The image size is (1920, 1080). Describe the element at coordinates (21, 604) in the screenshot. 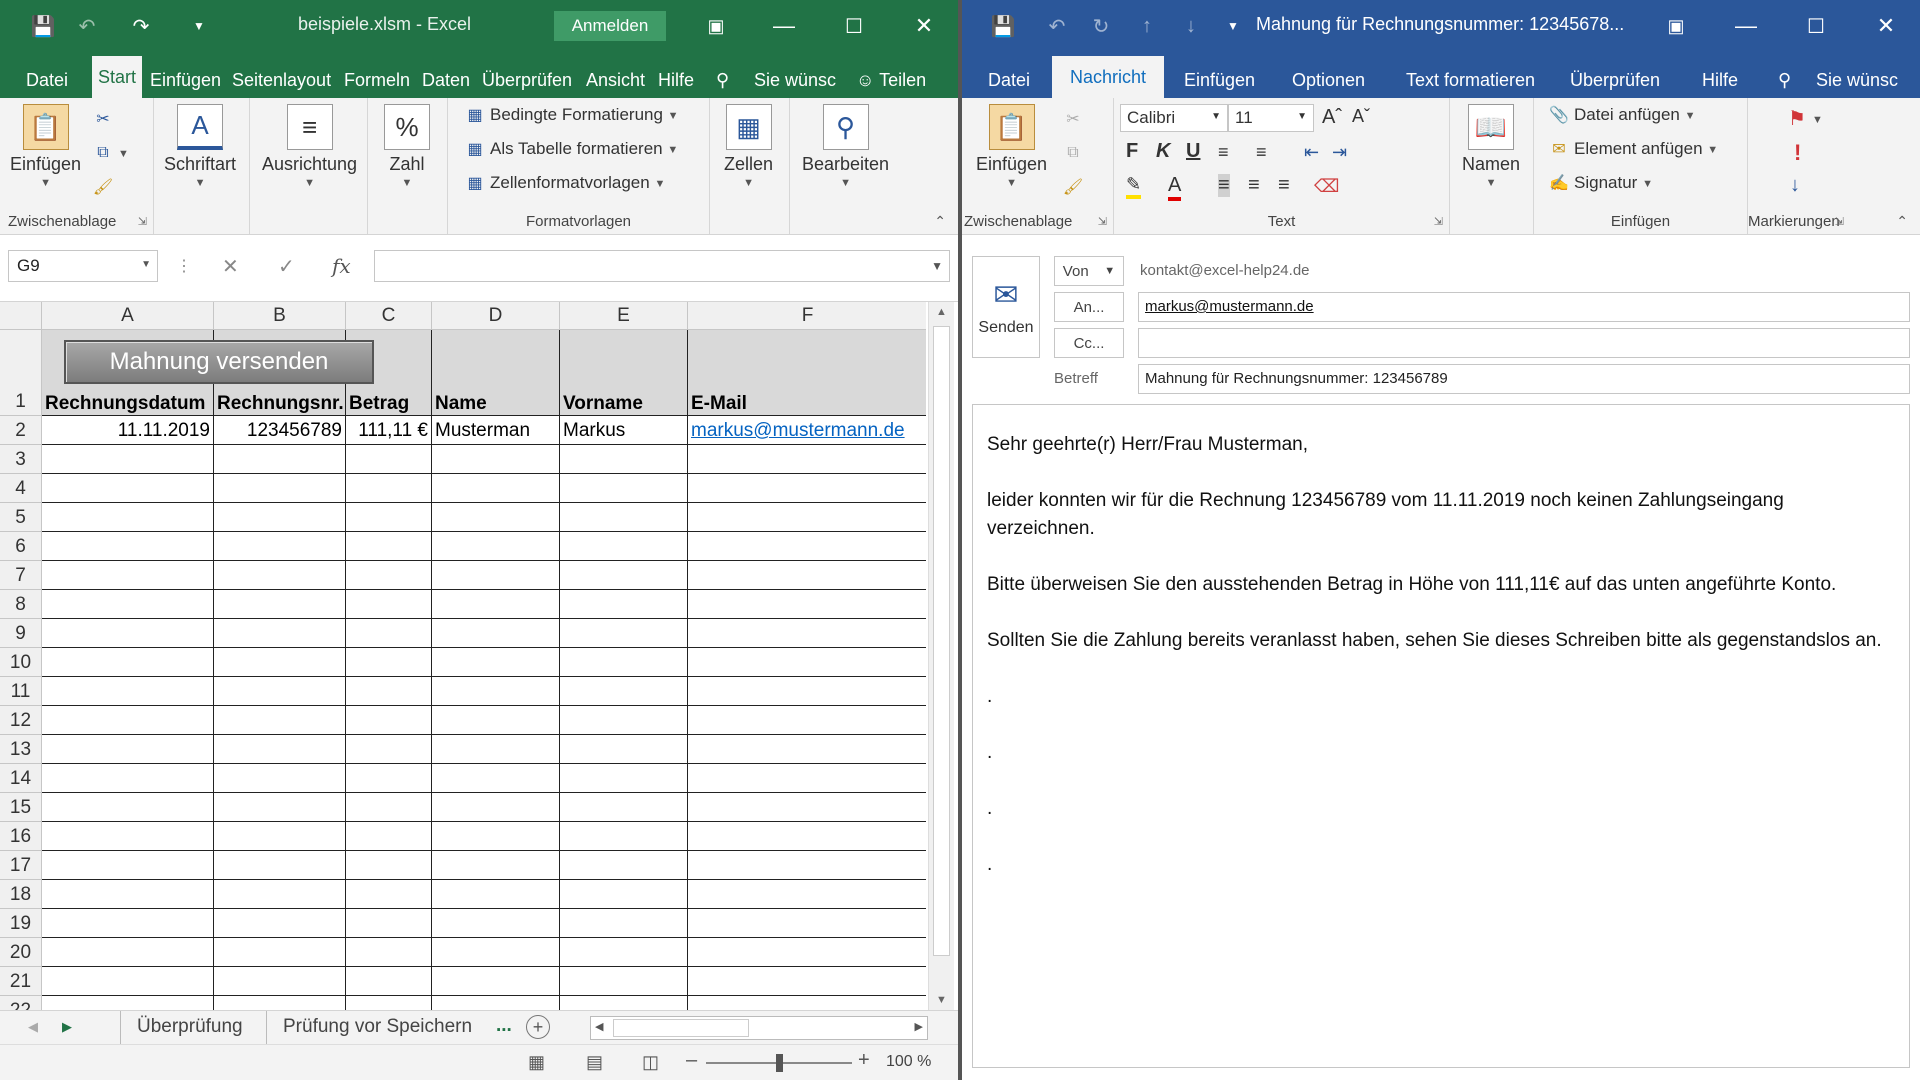

I see `row-header: 8` at that location.